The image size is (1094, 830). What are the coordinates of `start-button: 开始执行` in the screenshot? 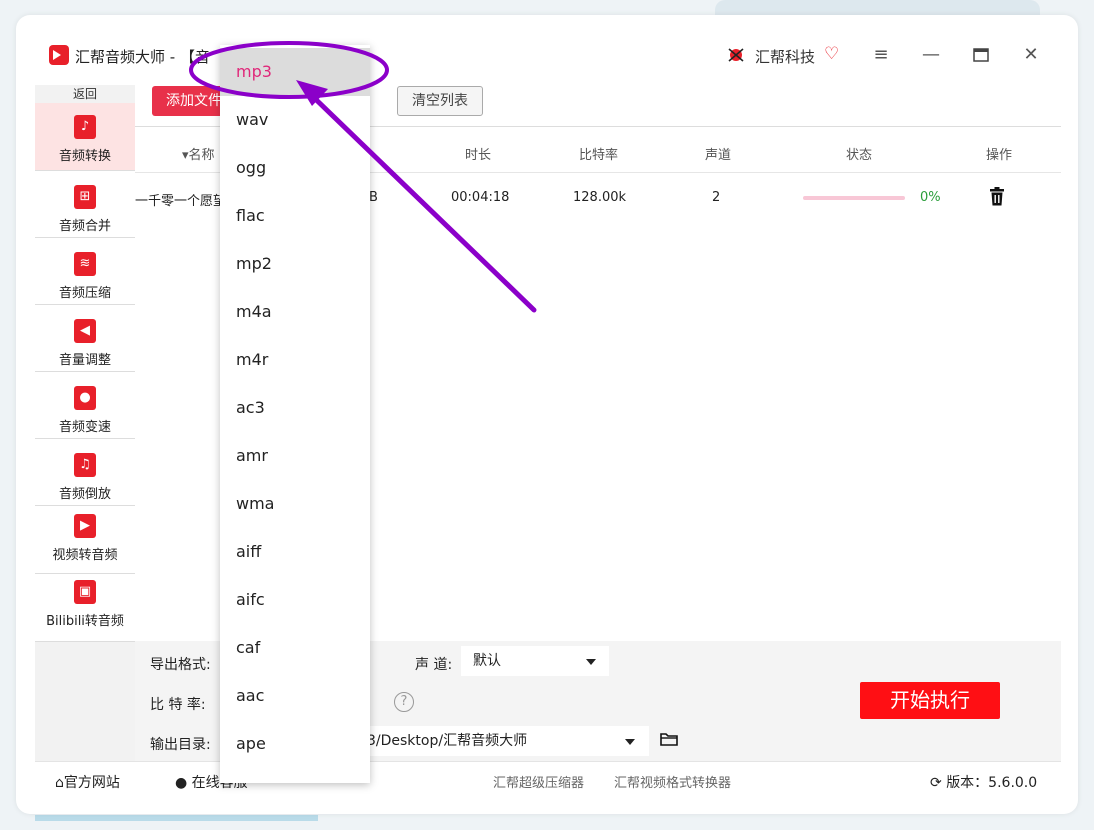 It's located at (930, 700).